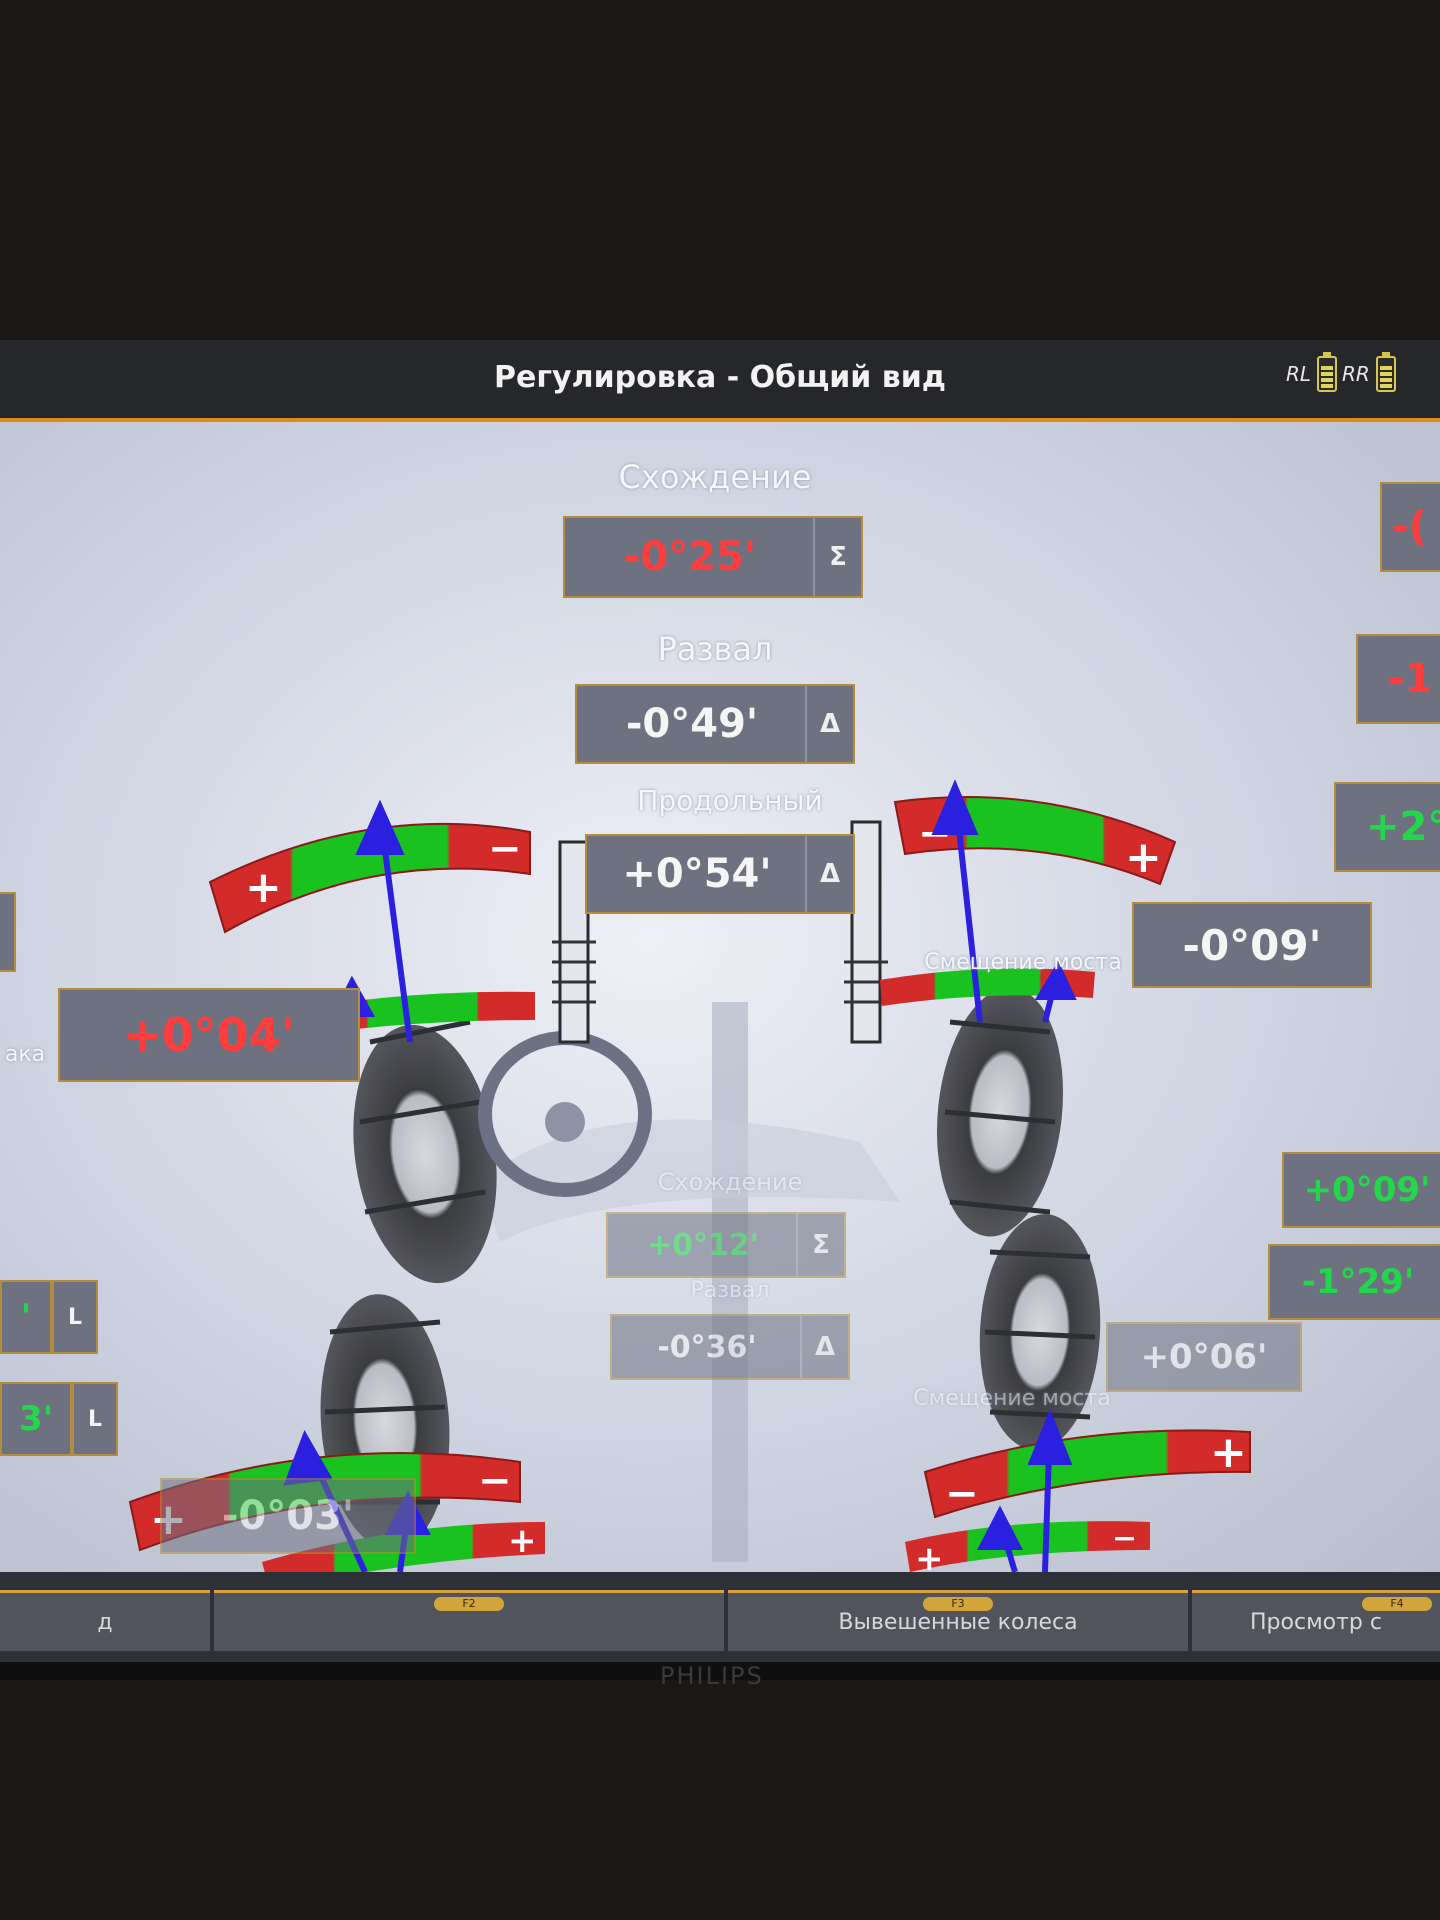  What do you see at coordinates (1087, 1473) in the screenshot?
I see `rear-right-toe-gauge: − +` at bounding box center [1087, 1473].